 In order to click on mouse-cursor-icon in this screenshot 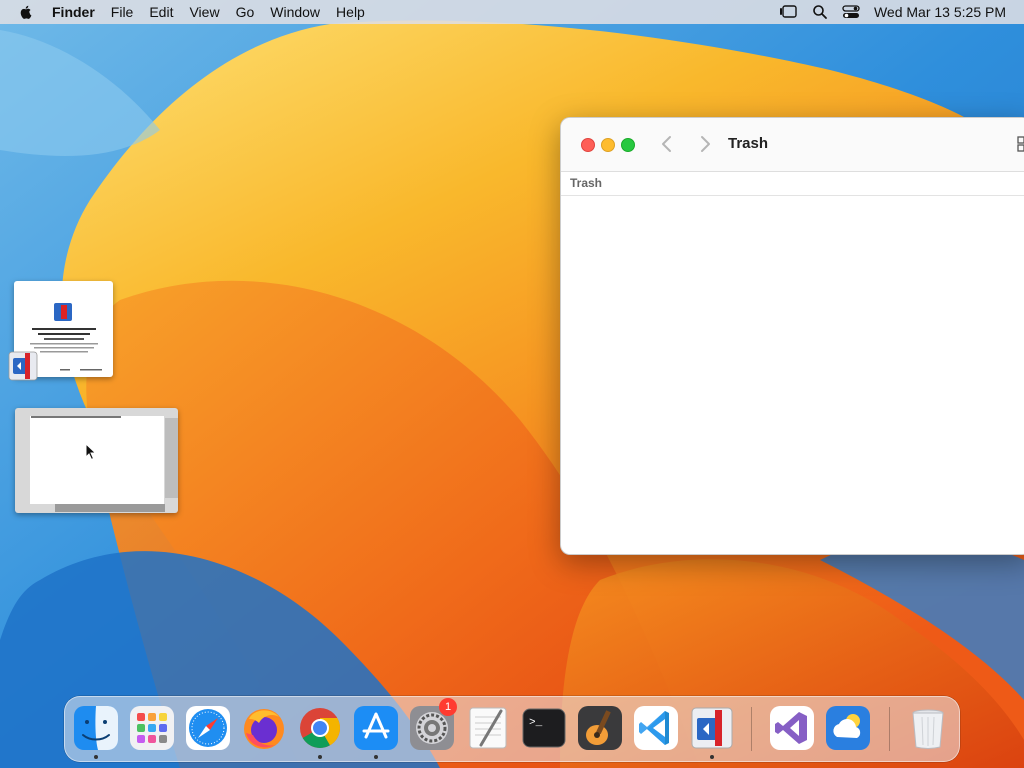, I will do `click(91, 452)`.